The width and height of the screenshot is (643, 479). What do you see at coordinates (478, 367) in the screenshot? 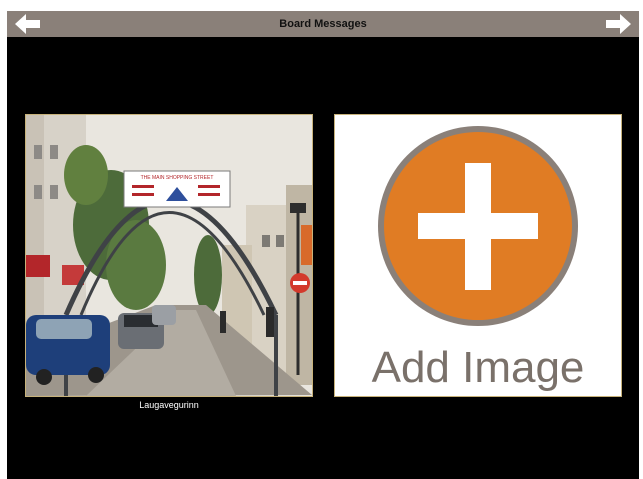
I see `add-image-label: Add Image` at bounding box center [478, 367].